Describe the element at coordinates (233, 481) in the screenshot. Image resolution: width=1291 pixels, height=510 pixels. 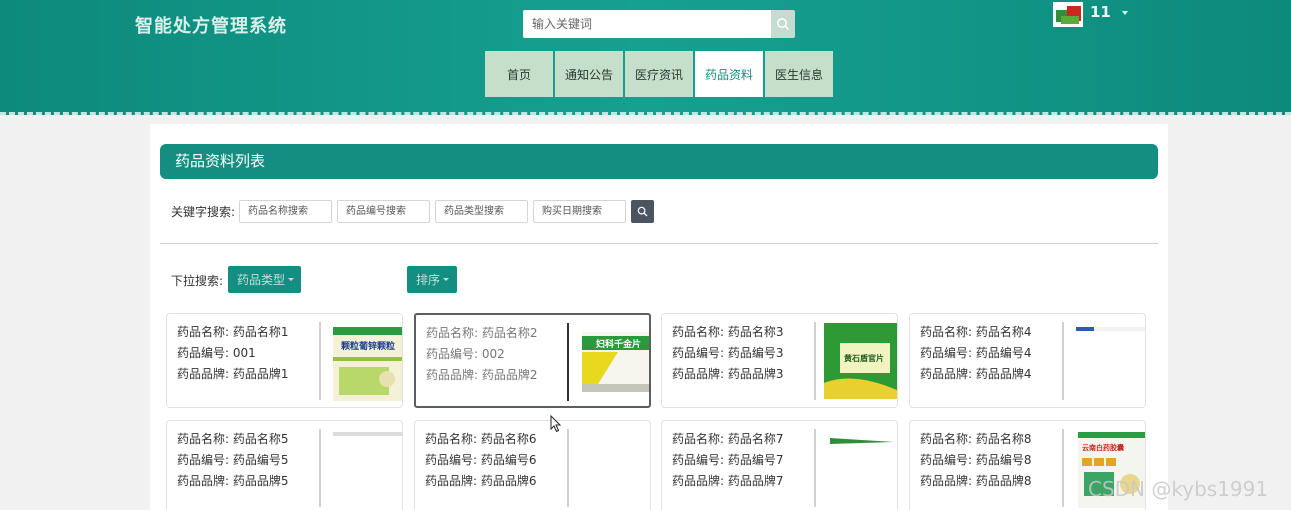
I see `drug-brand: 药品品牌: 药品品牌5` at that location.